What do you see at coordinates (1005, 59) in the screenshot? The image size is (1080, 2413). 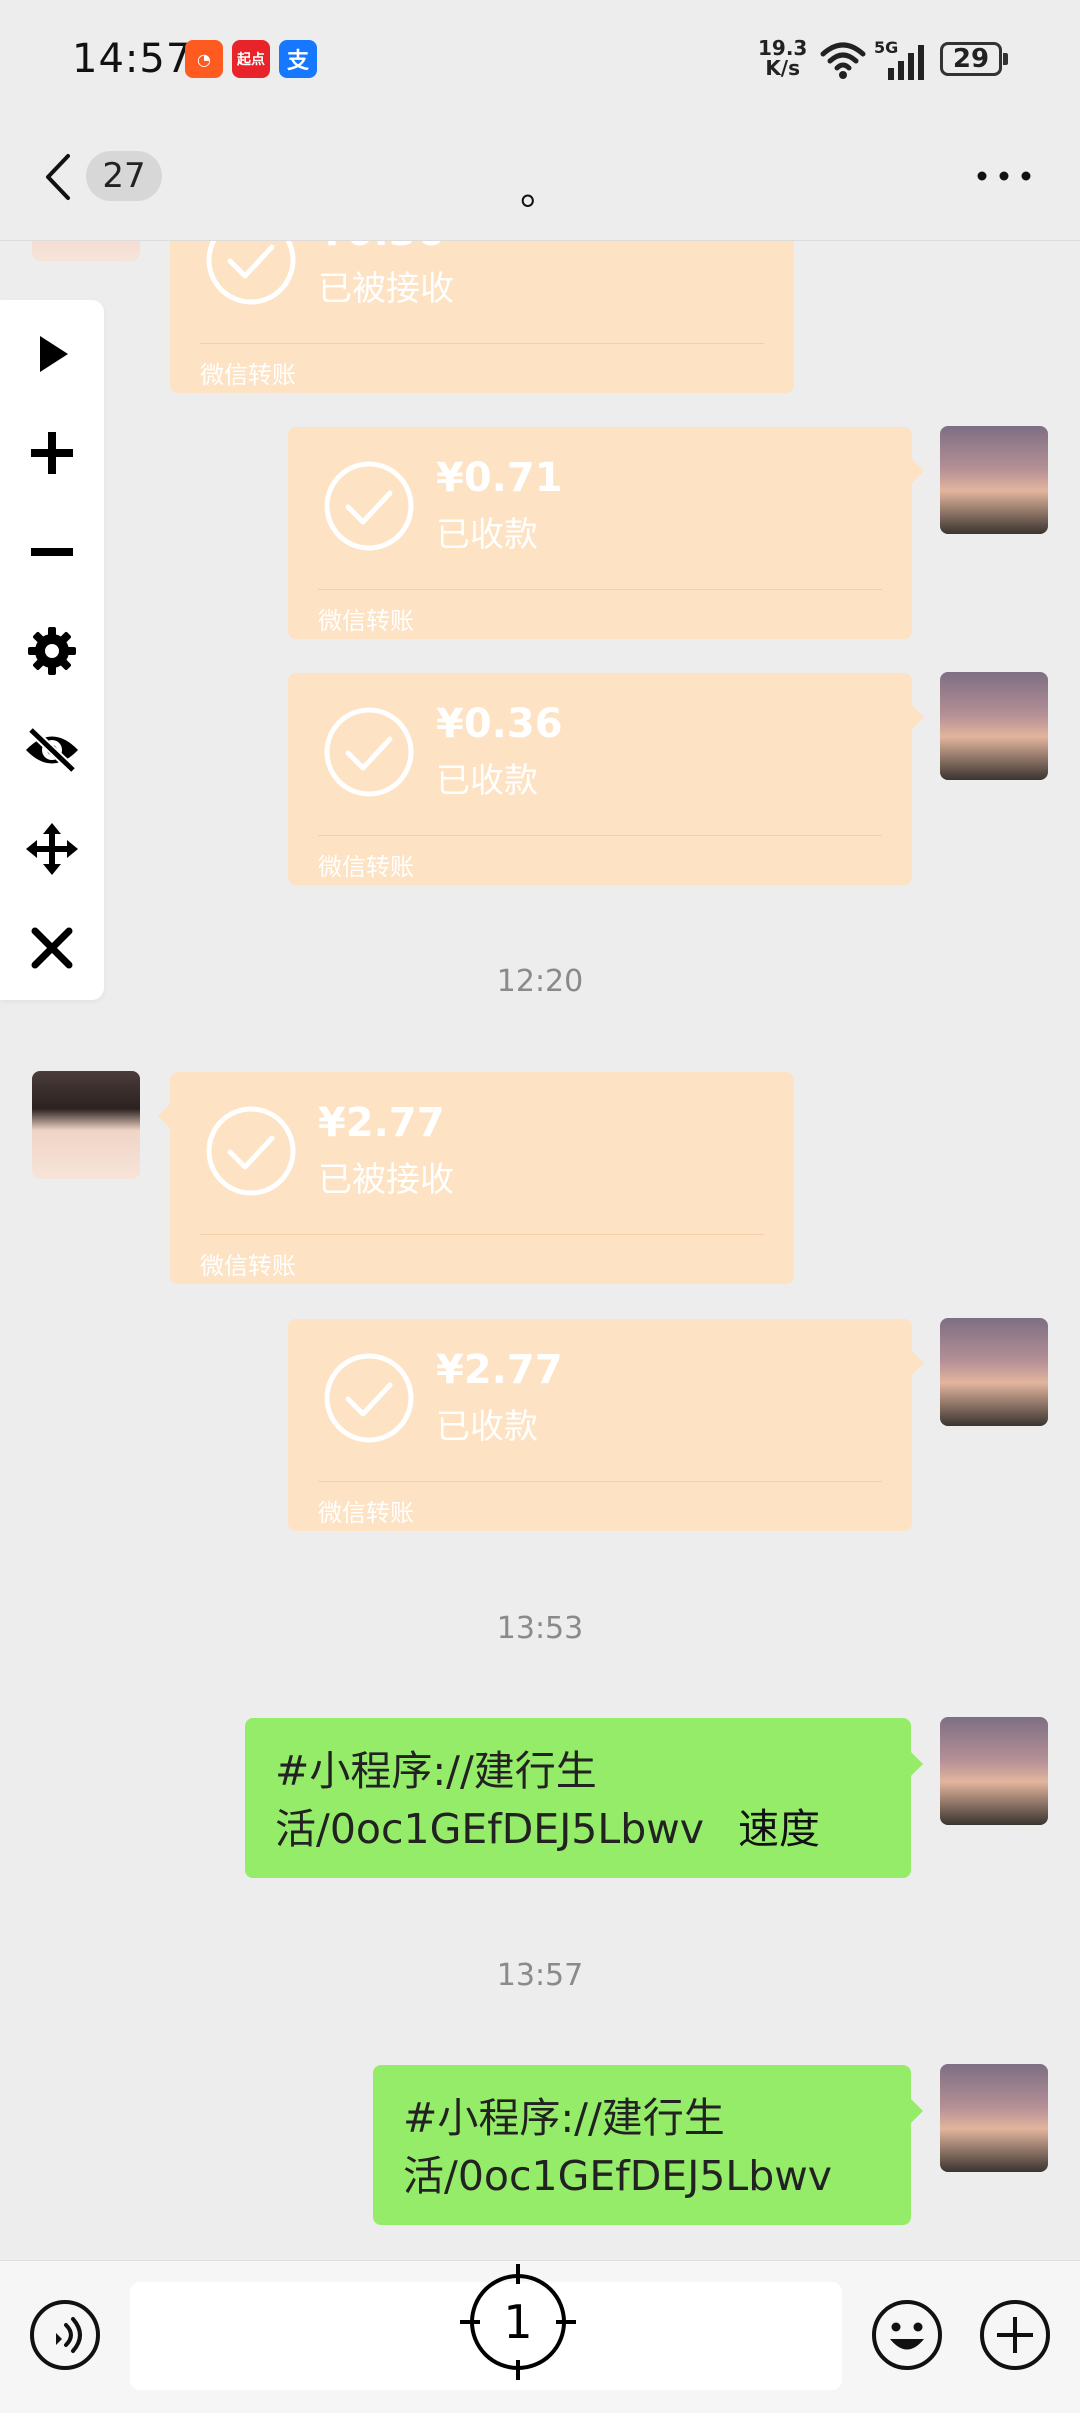 I see `battery-nub` at bounding box center [1005, 59].